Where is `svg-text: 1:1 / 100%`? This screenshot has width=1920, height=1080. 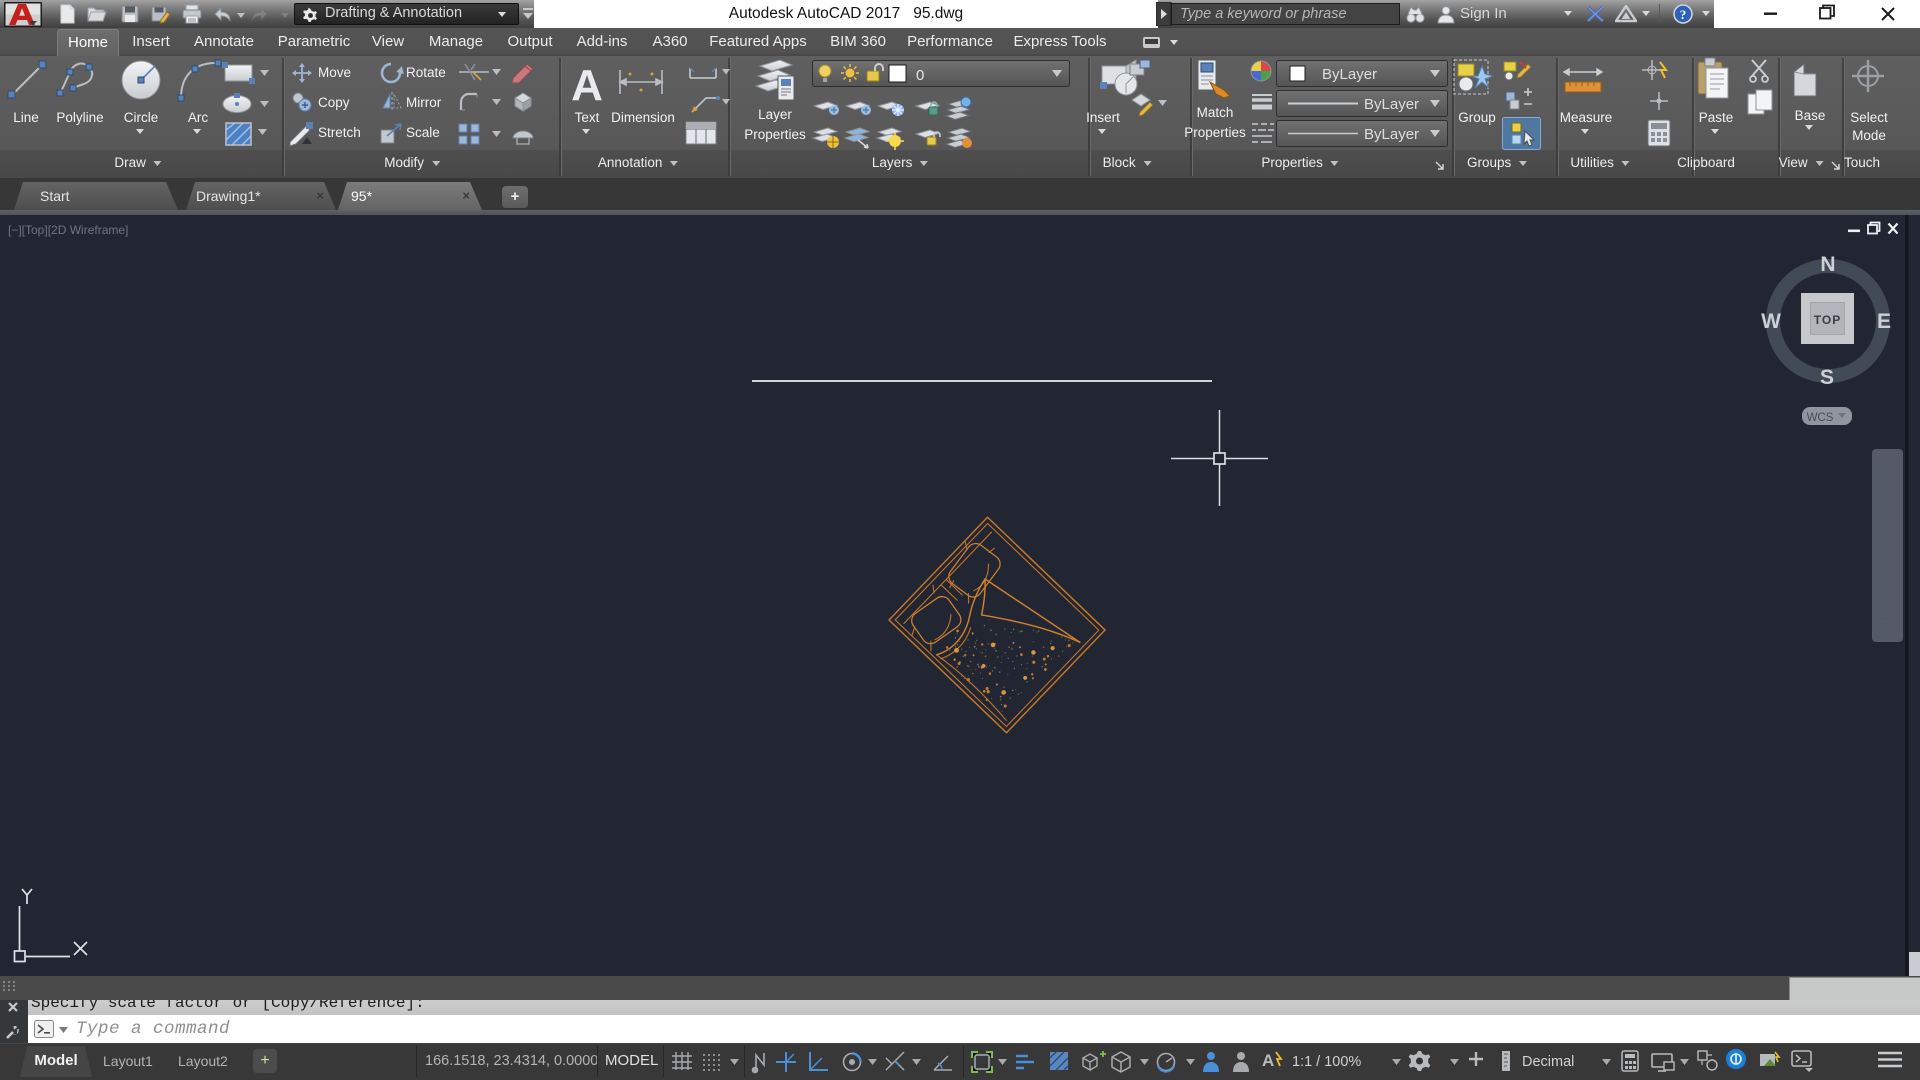 svg-text: 1:1 / 100% is located at coordinates (1326, 1062).